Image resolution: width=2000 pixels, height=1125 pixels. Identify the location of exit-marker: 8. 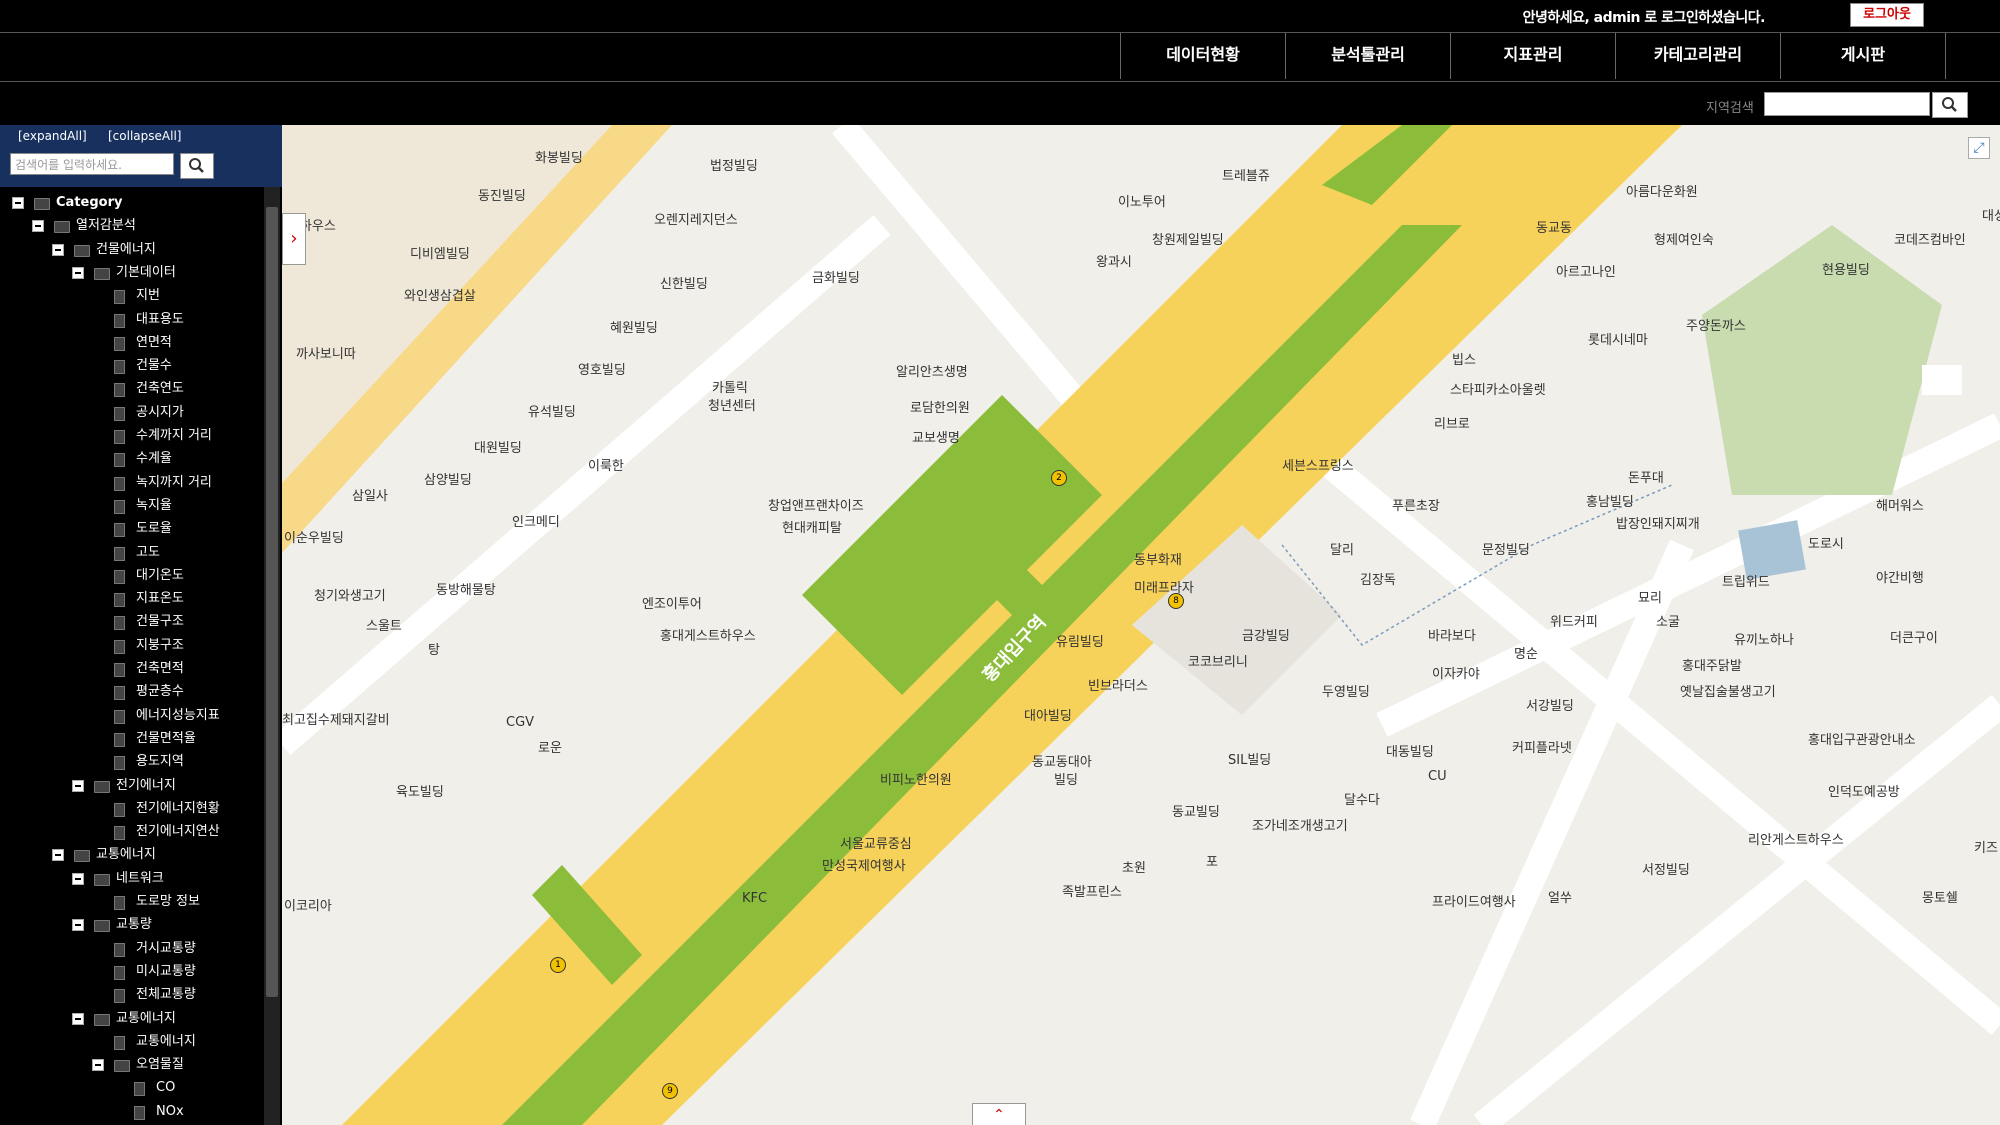
(1176, 601).